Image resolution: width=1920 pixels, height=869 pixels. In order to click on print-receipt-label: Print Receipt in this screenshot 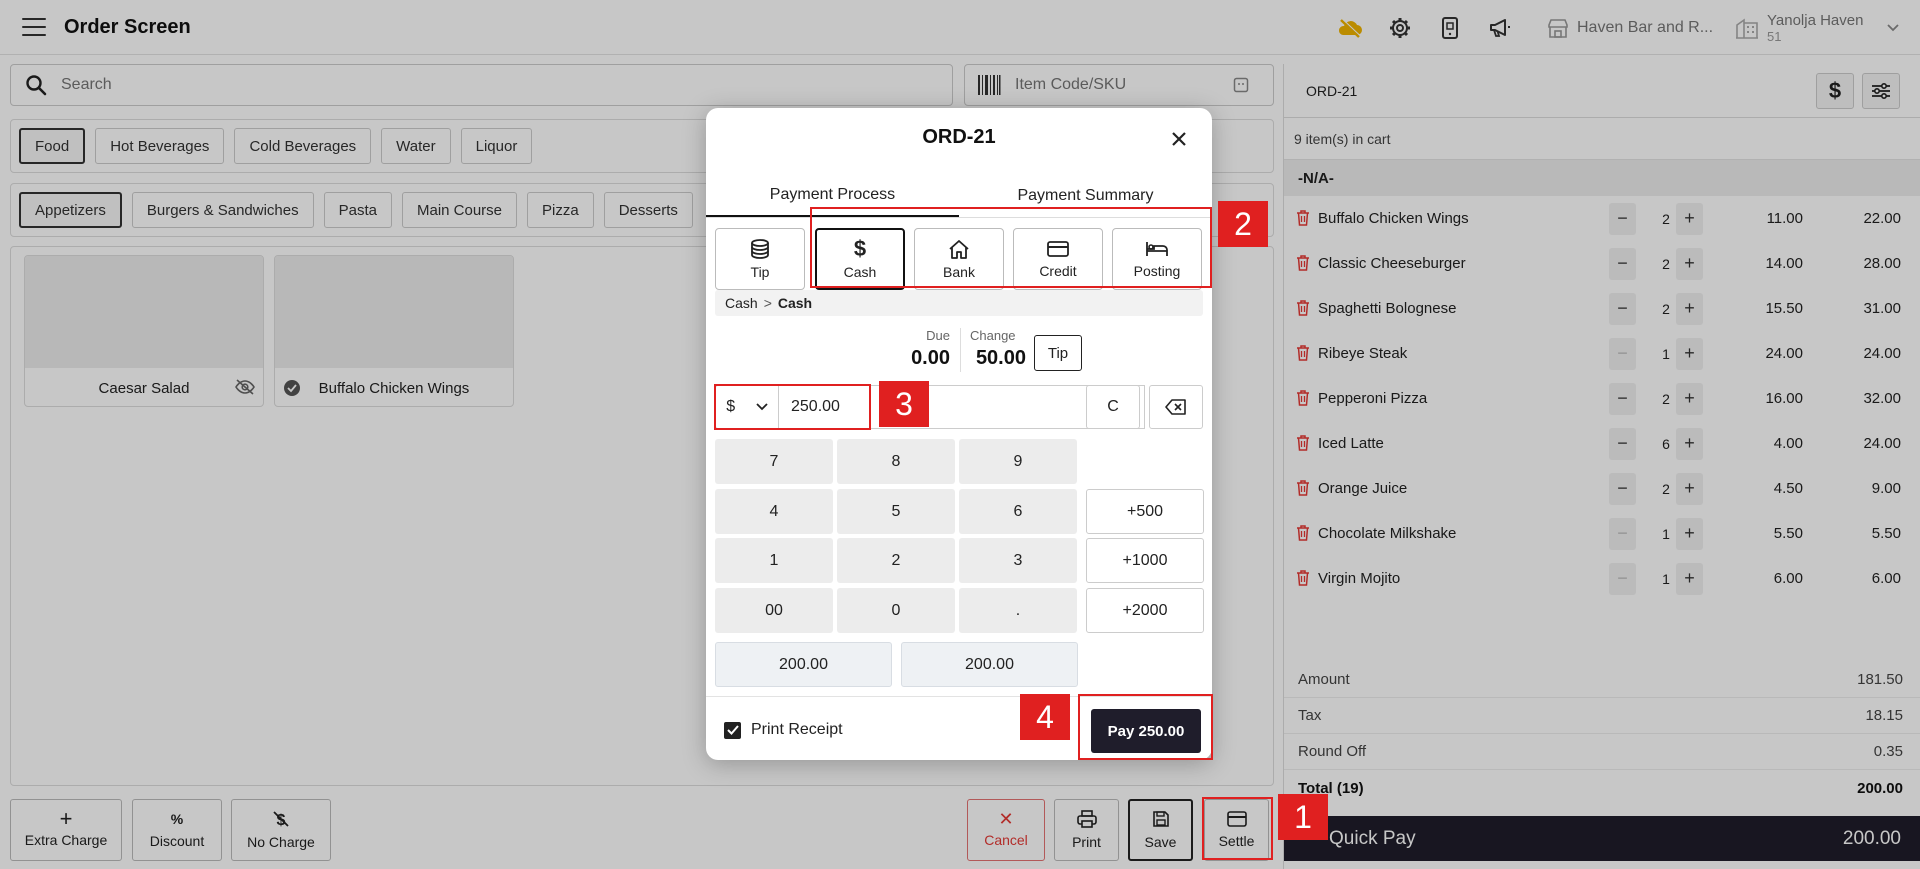, I will do `click(797, 729)`.